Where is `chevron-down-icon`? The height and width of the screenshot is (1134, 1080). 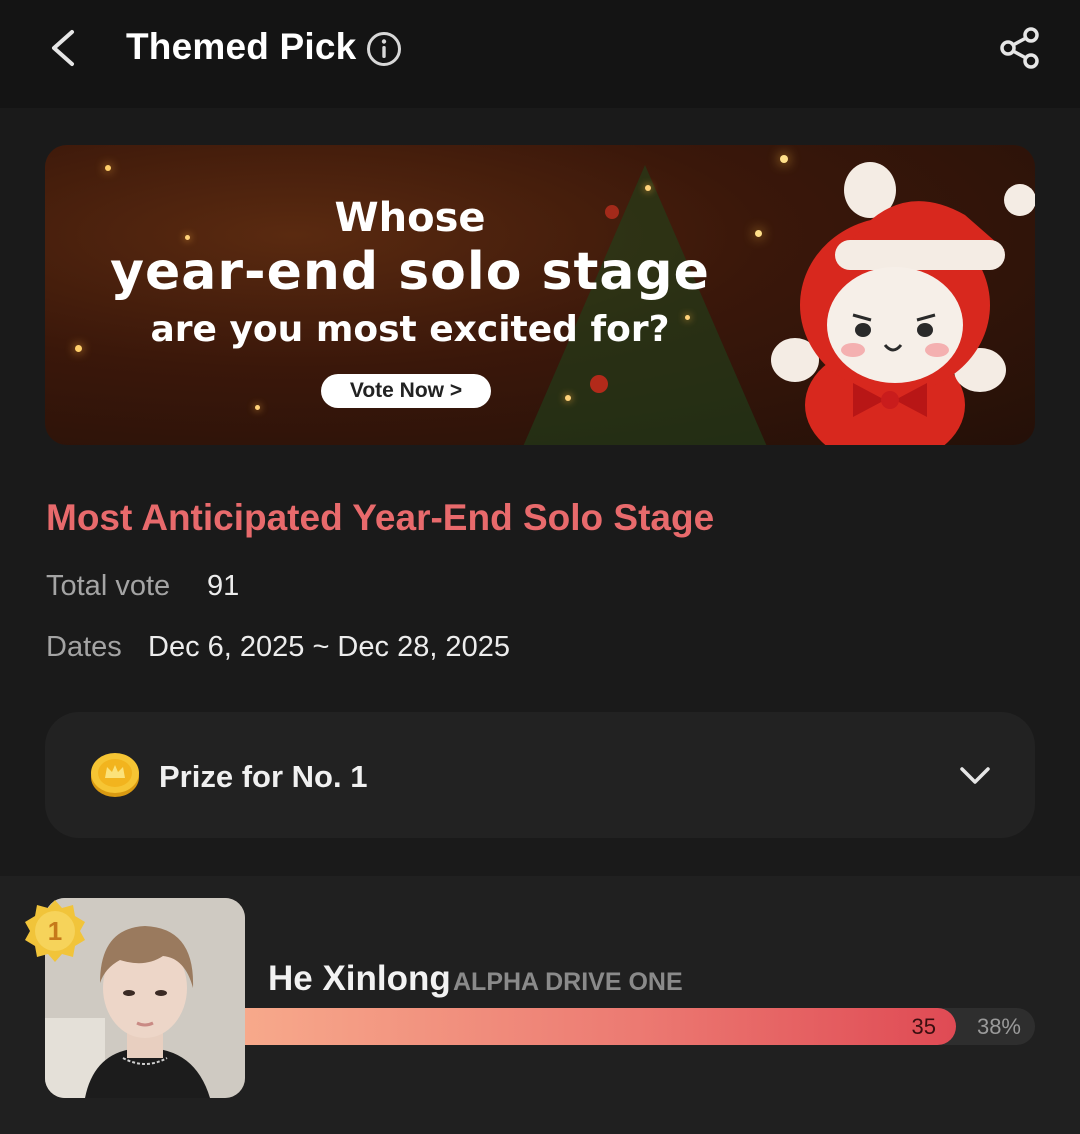
chevron-down-icon is located at coordinates (975, 776).